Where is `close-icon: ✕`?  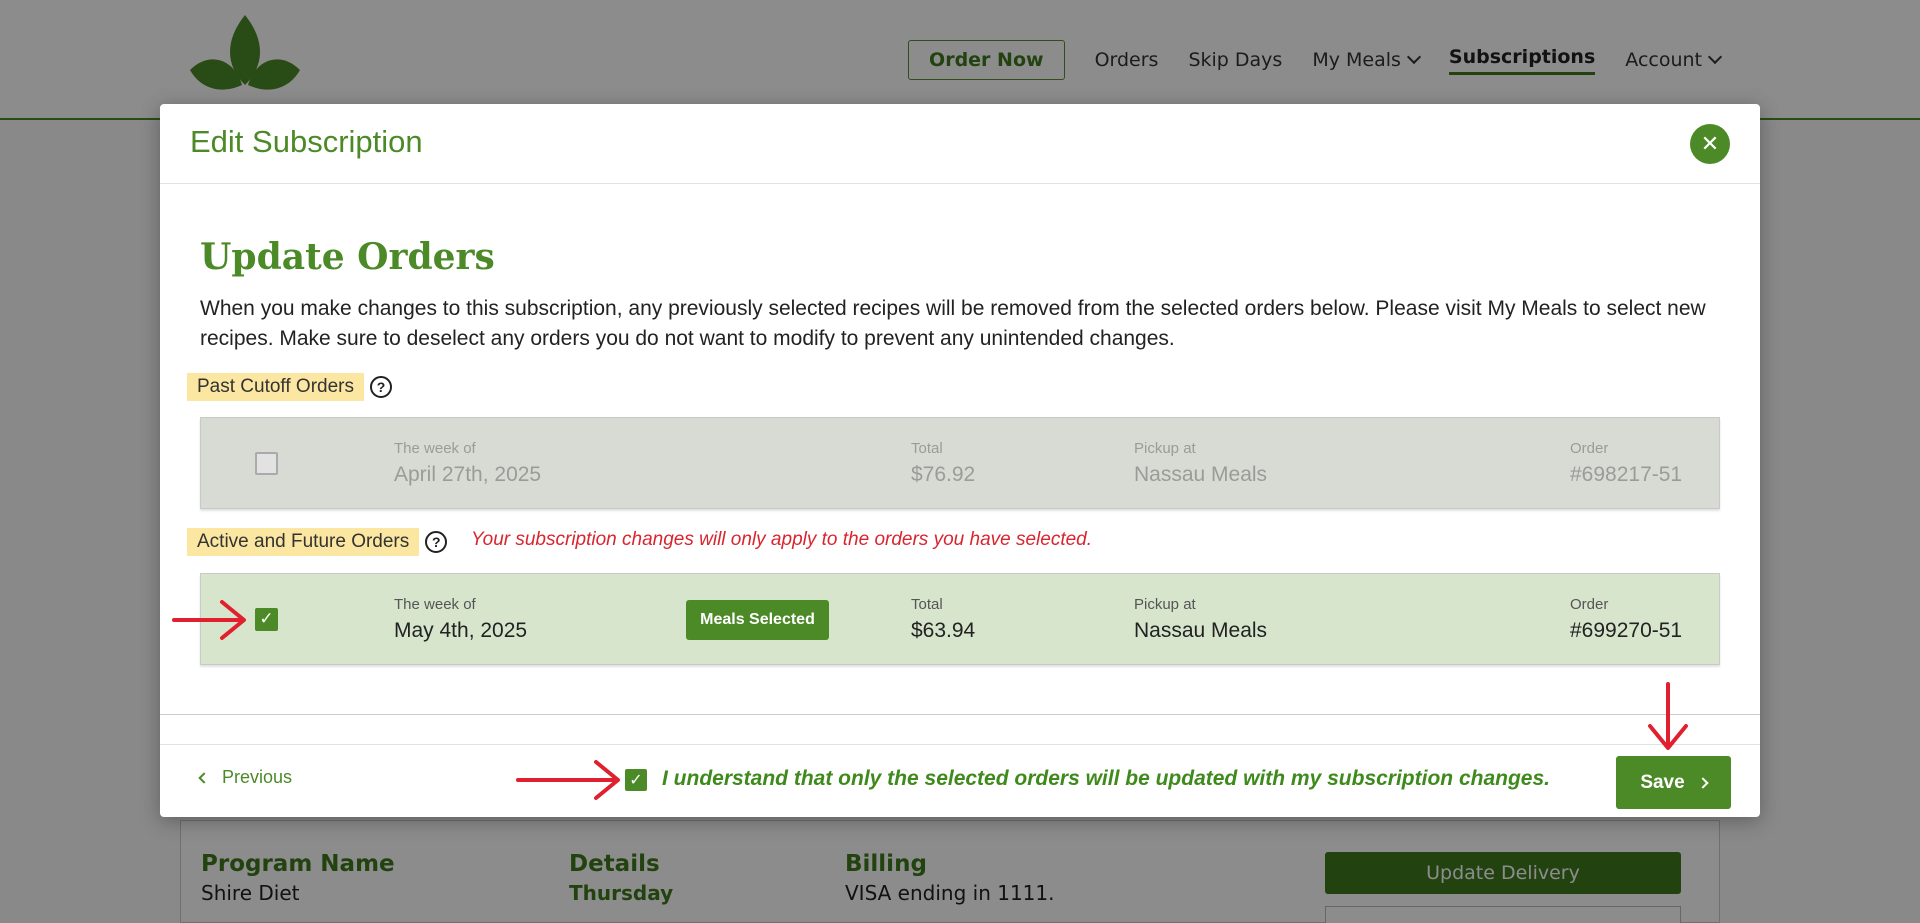
close-icon: ✕ is located at coordinates (1710, 144).